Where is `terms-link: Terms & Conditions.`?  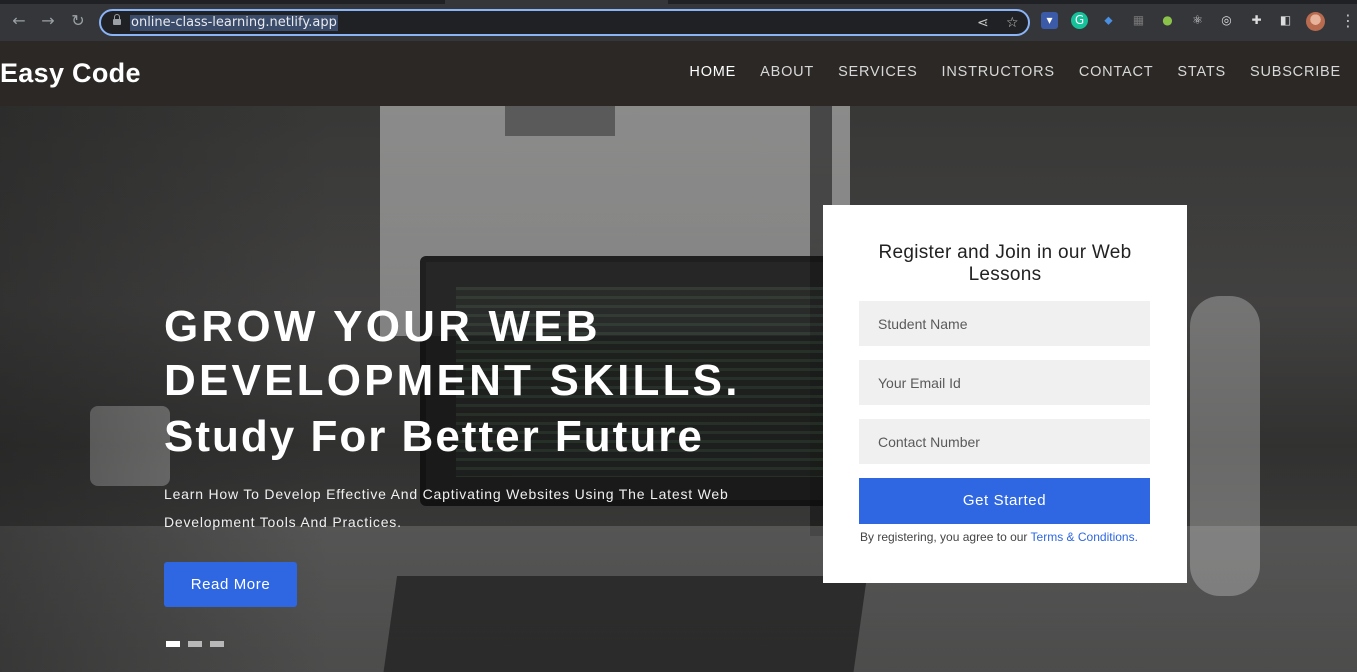
terms-link: Terms & Conditions. is located at coordinates (1084, 537).